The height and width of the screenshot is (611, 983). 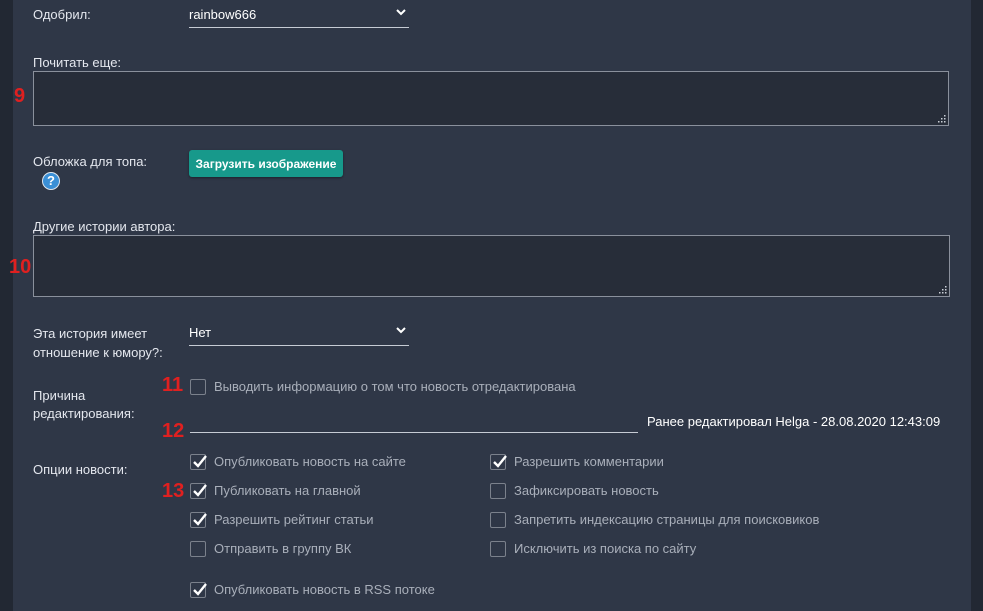 What do you see at coordinates (605, 548) in the screenshot?
I see `exclude-search-label: Исключить из поиска по сайту` at bounding box center [605, 548].